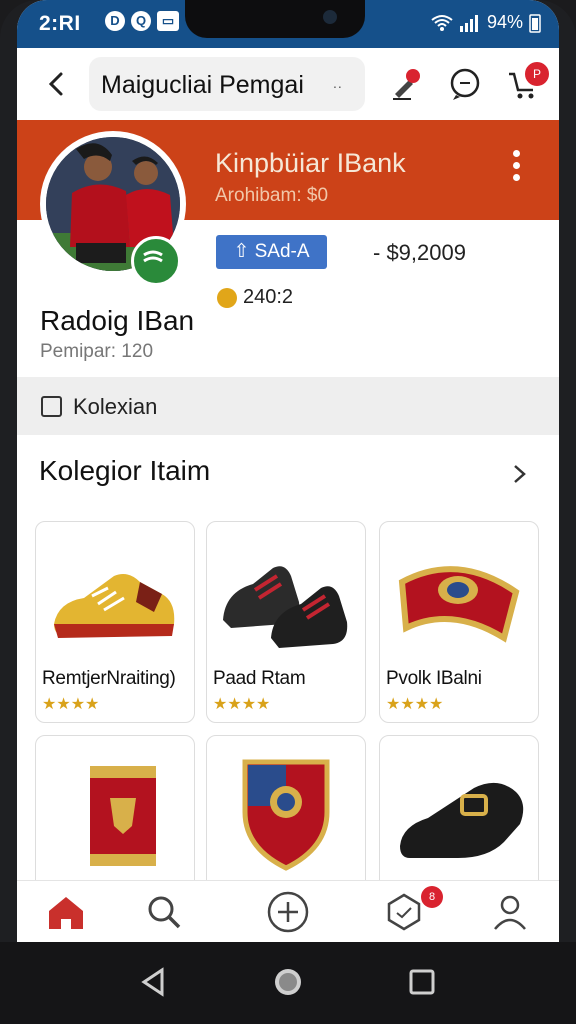 Image resolution: width=576 pixels, height=1024 pixels. I want to click on coin-balance: 240:2, so click(255, 297).